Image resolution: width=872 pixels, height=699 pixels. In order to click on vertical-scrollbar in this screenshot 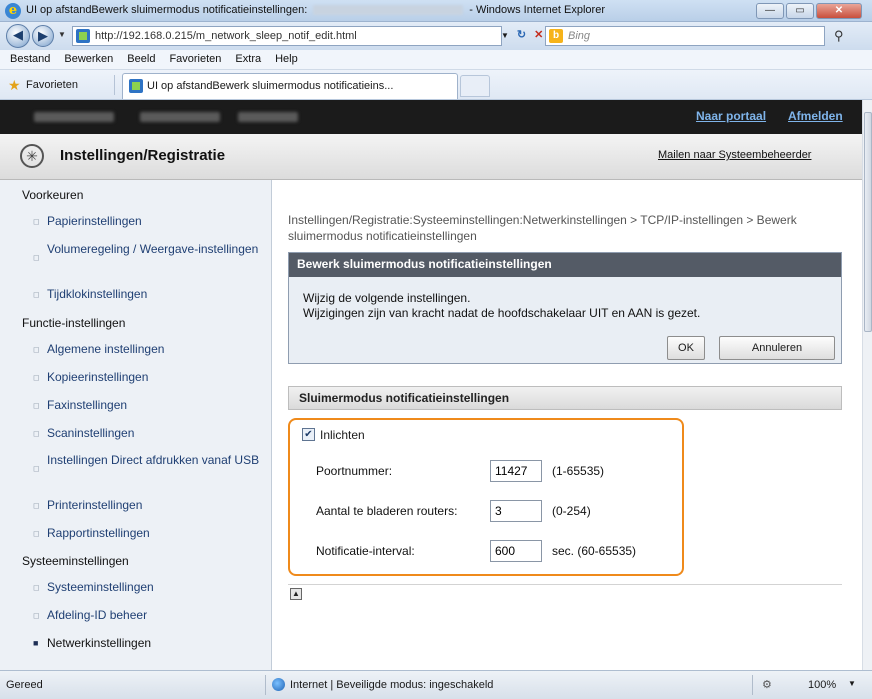, I will do `click(867, 385)`.